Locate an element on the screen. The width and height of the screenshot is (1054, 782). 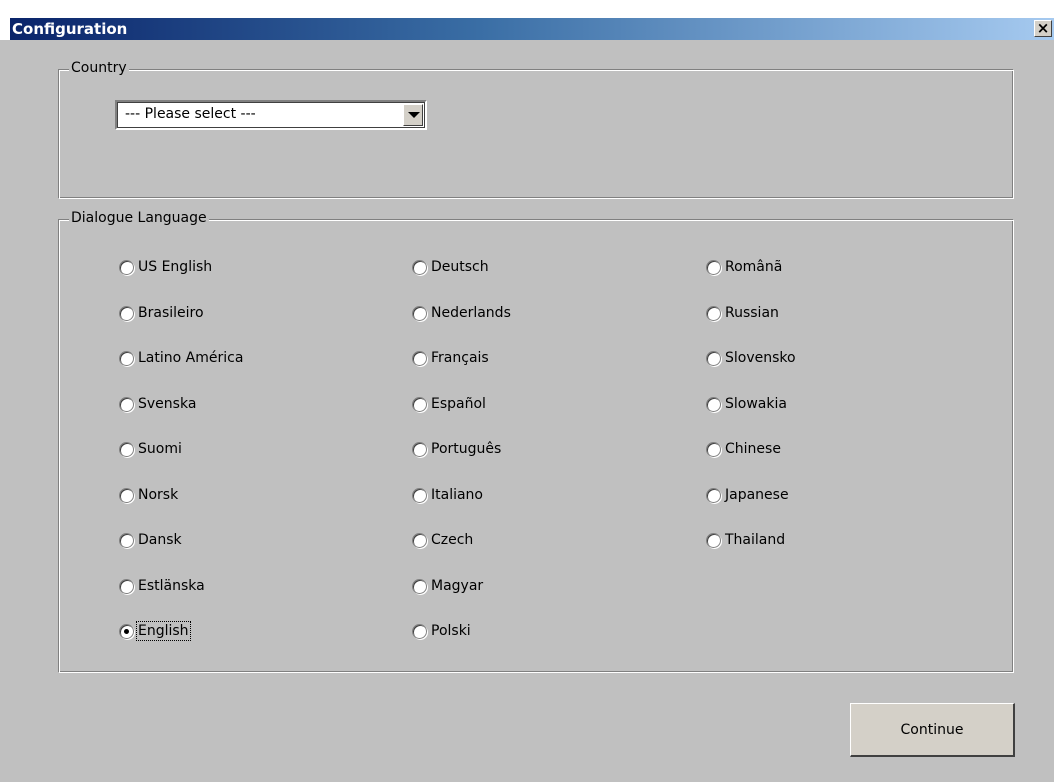
language-radio-label: Polski is located at coordinates (451, 631).